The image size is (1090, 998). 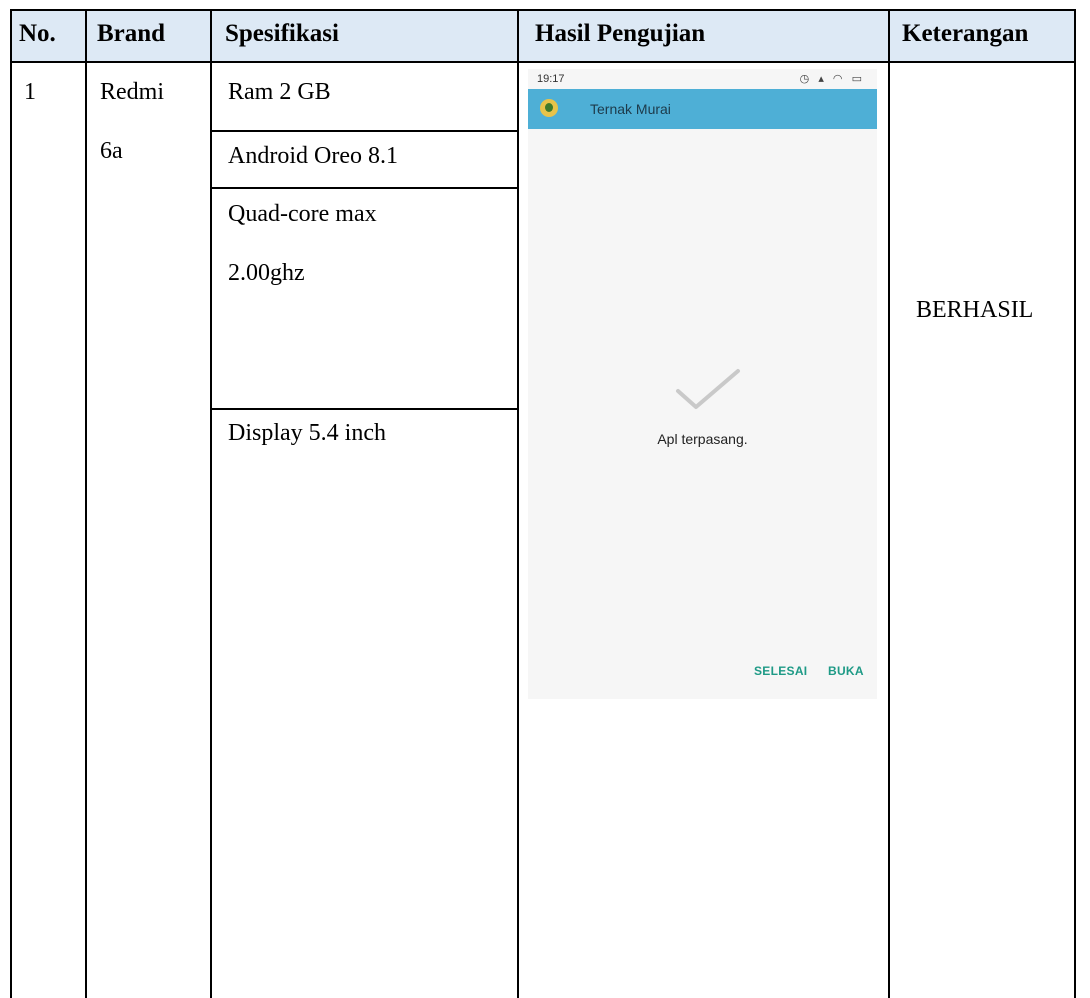 What do you see at coordinates (822, 79) in the screenshot?
I see `signal-icon: ▴` at bounding box center [822, 79].